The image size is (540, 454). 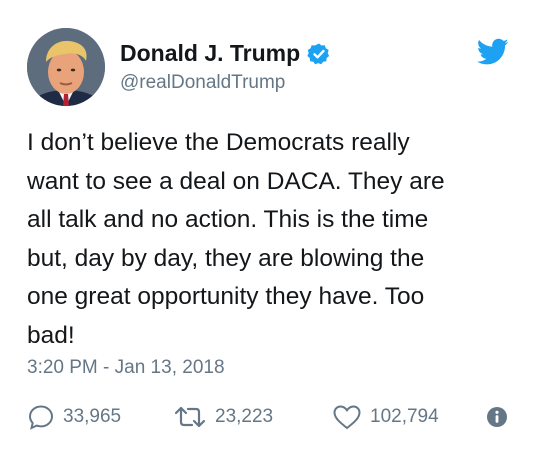 What do you see at coordinates (318, 53) in the screenshot?
I see `verified-badge-icon` at bounding box center [318, 53].